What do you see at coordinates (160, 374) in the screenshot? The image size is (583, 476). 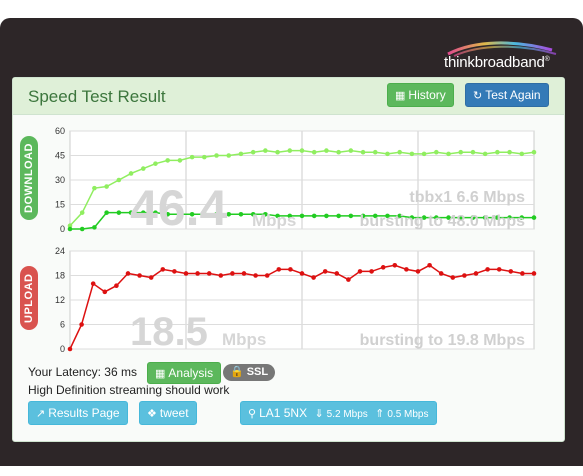 I see `bar-chart-icon: ▦` at bounding box center [160, 374].